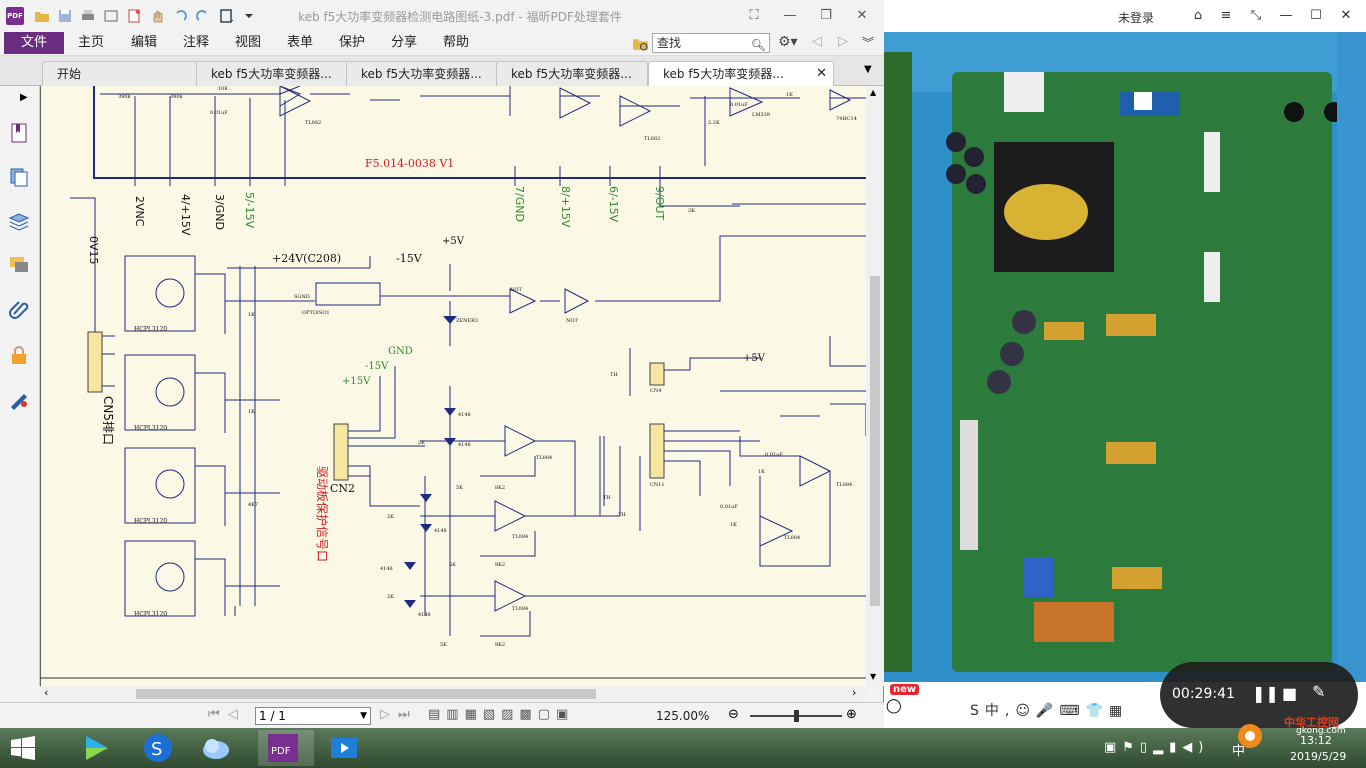 Image resolution: width=1366 pixels, height=768 pixels. What do you see at coordinates (19, 355) in the screenshot?
I see `security-lock-icon` at bounding box center [19, 355].